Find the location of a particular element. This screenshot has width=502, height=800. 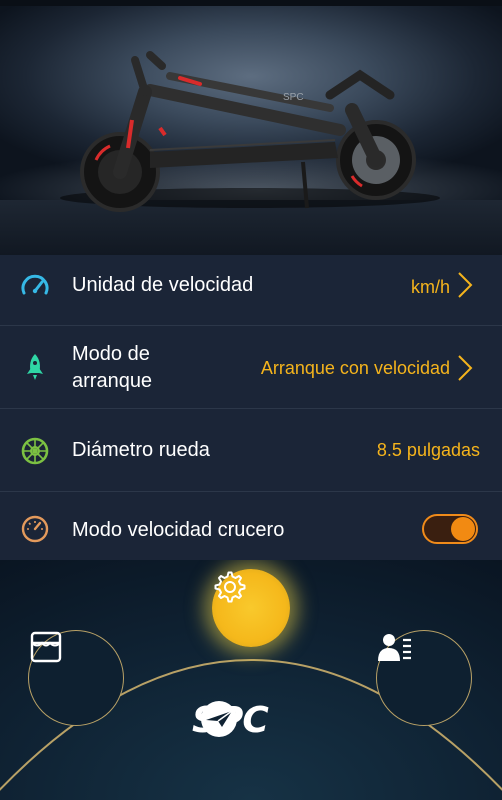

row-cruise-mode: Modo velocidad crucero is located at coordinates (251, 526).